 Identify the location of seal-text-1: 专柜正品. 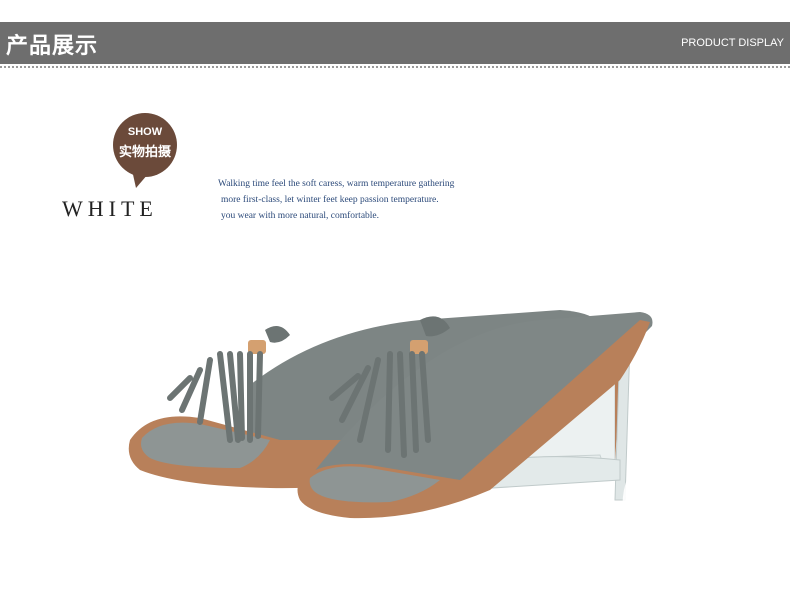
(700, 529).